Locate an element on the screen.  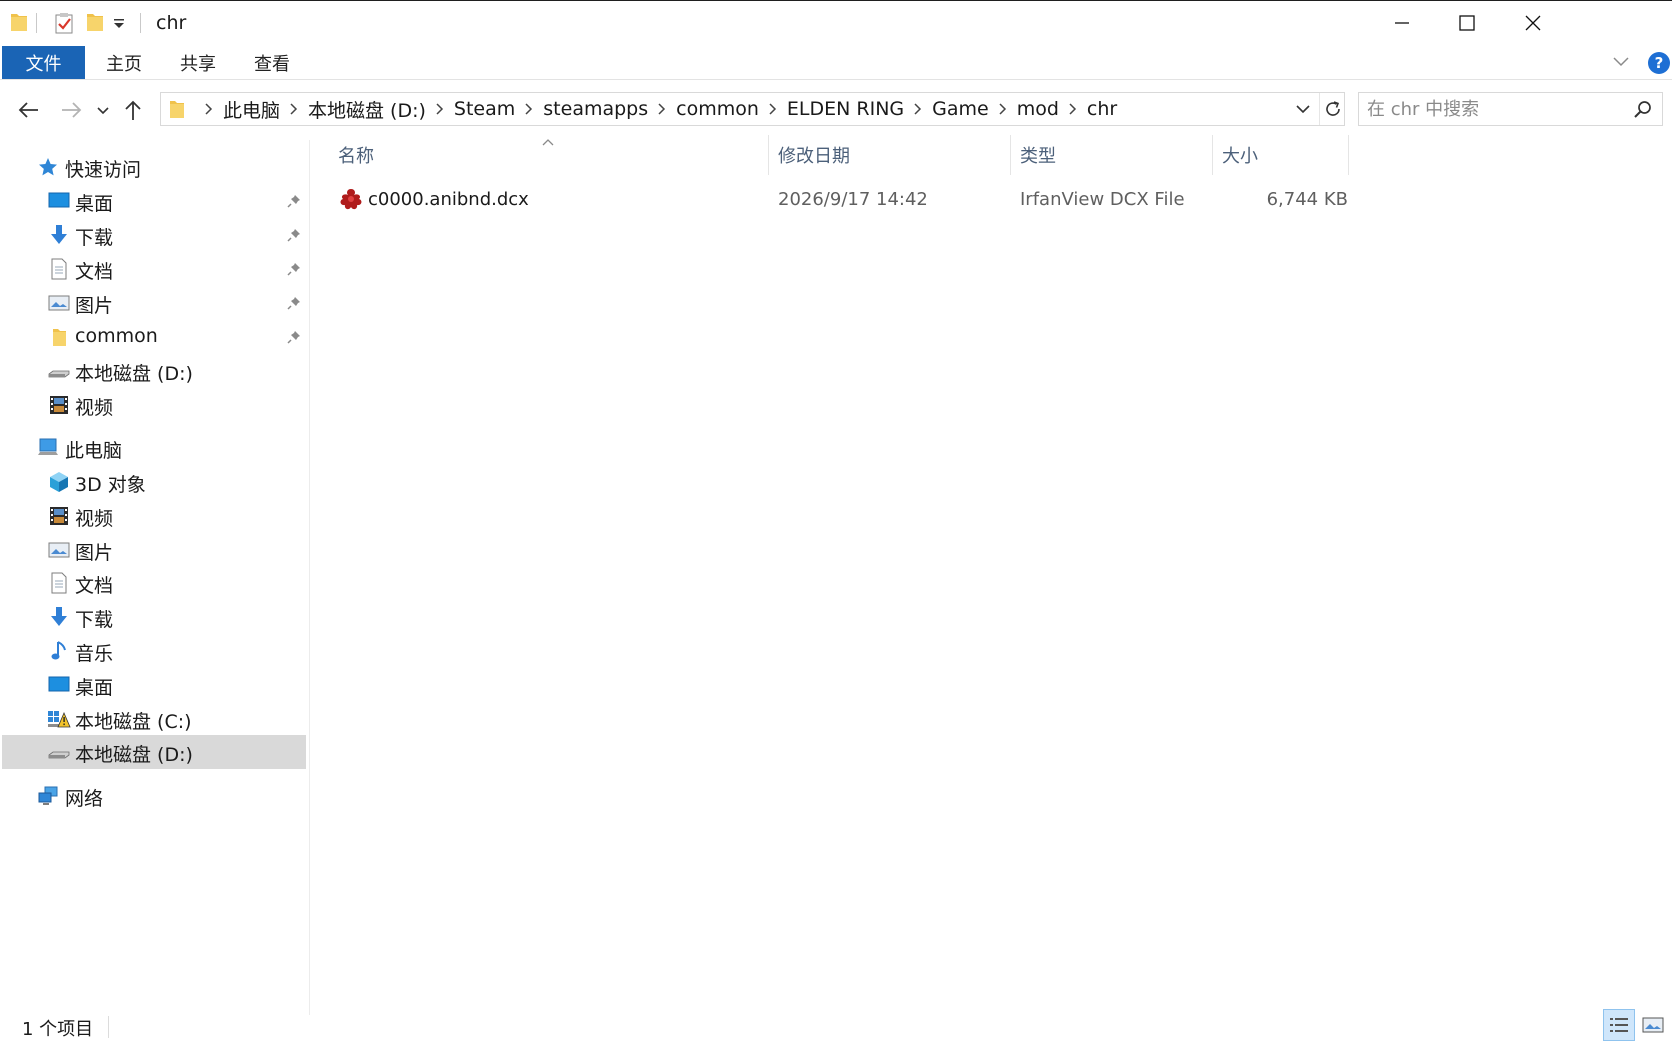
recent-locations-button is located at coordinates (103, 110).